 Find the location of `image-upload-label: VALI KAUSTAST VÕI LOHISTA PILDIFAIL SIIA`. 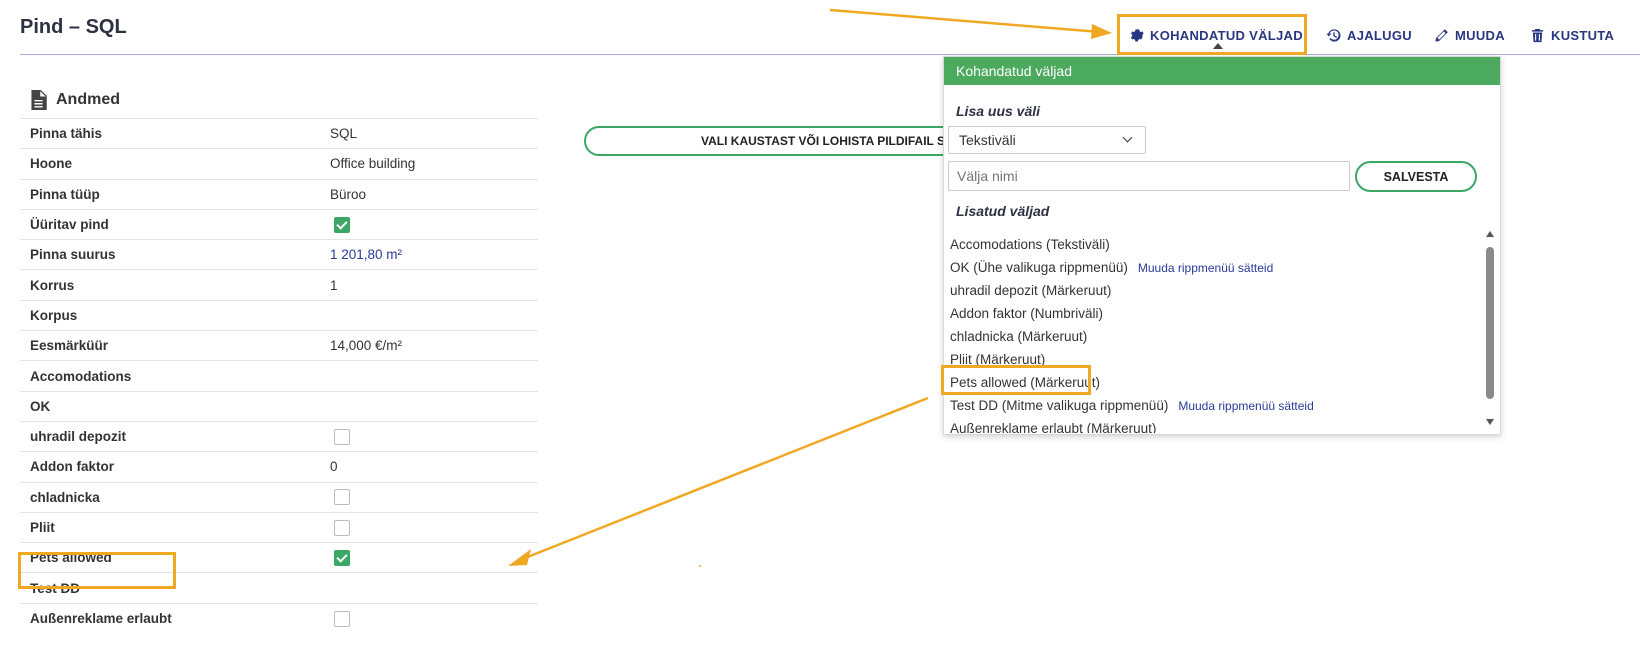

image-upload-label: VALI KAUSTAST VÕI LOHISTA PILDIFAIL SIIA is located at coordinates (831, 141).